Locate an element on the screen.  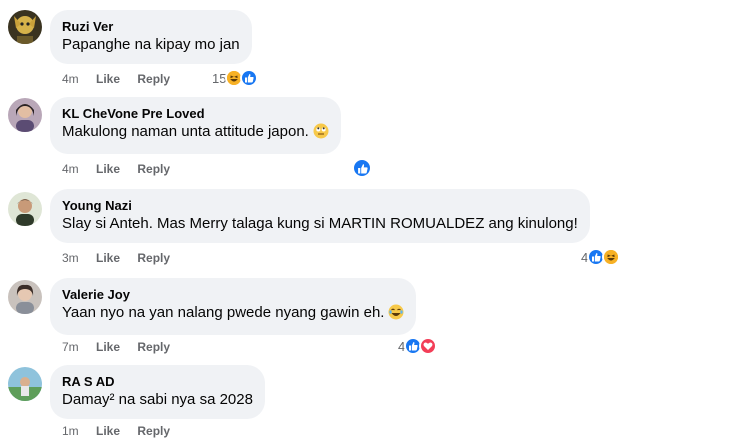
comment-text-row: Makulong naman unta attitude japon. is located at coordinates (195, 133).